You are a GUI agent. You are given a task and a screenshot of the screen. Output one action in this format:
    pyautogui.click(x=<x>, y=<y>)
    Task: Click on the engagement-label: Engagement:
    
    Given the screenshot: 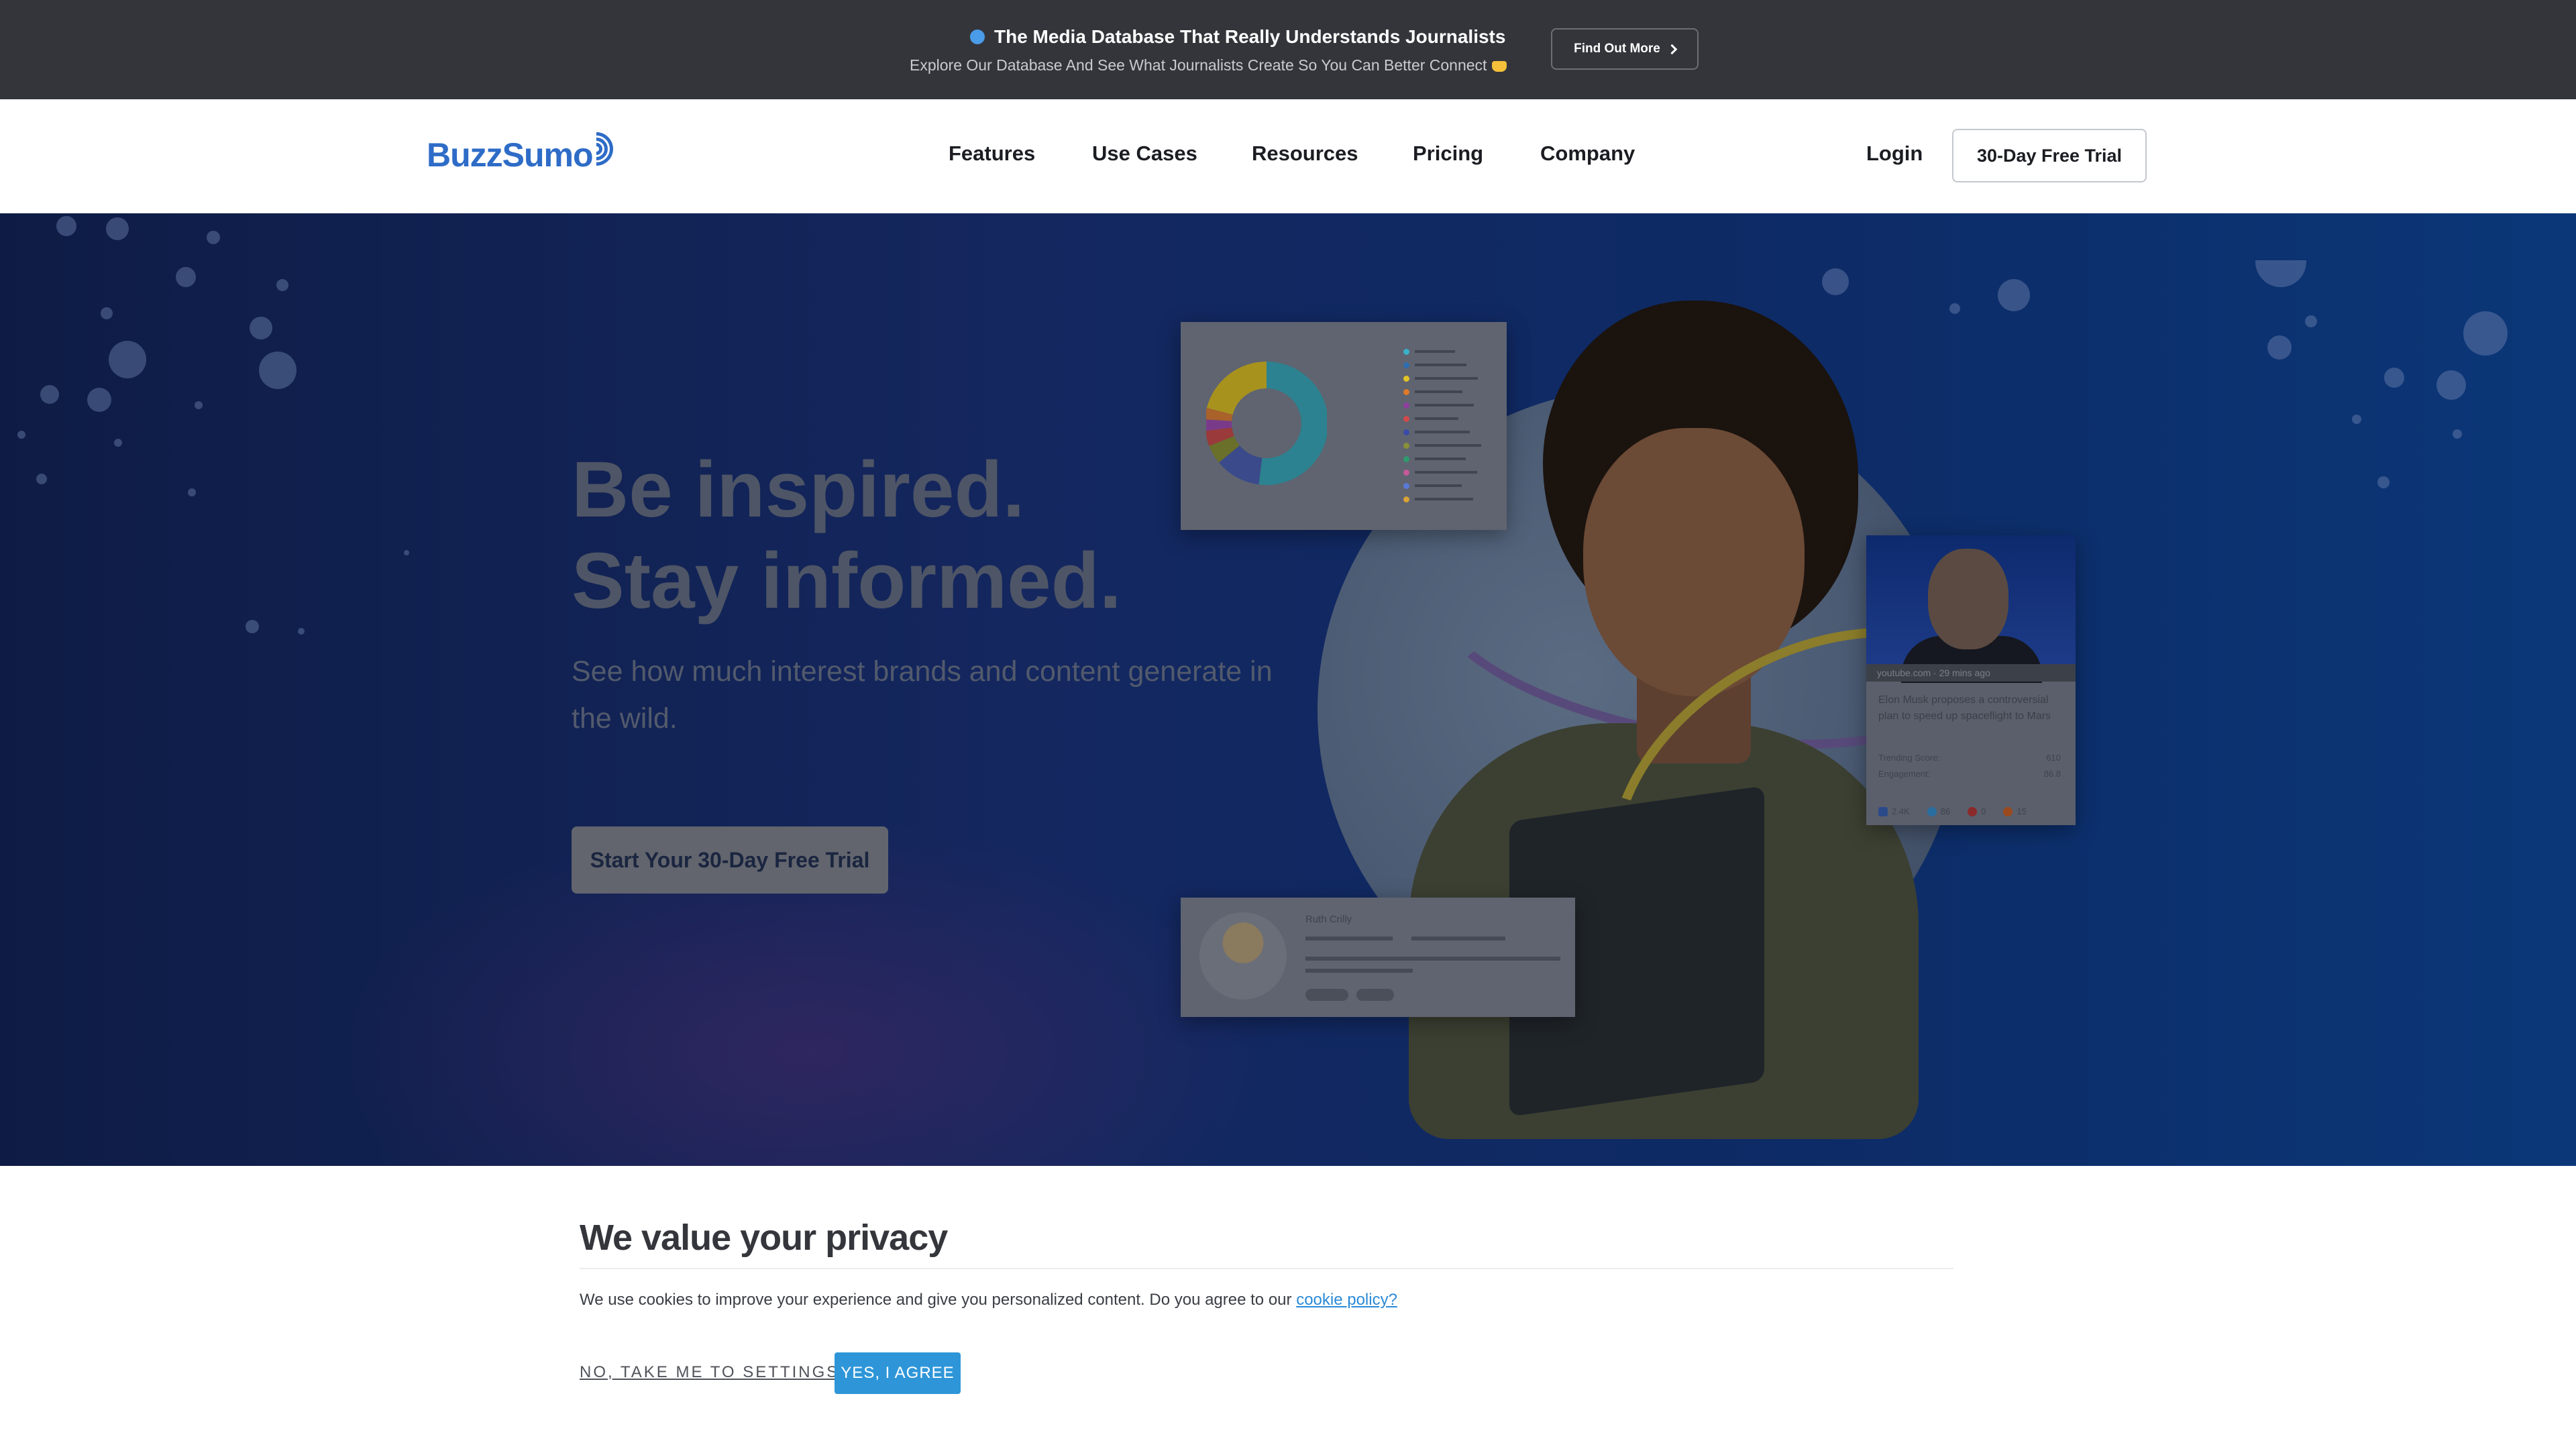 What is the action you would take?
    pyautogui.click(x=1904, y=774)
    